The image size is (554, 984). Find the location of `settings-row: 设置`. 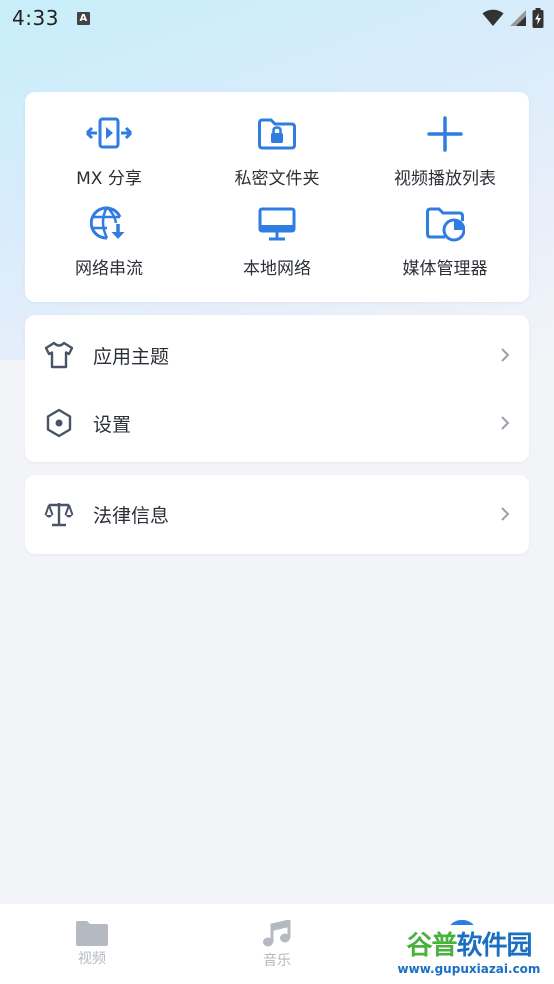

settings-row: 设置 is located at coordinates (277, 423).